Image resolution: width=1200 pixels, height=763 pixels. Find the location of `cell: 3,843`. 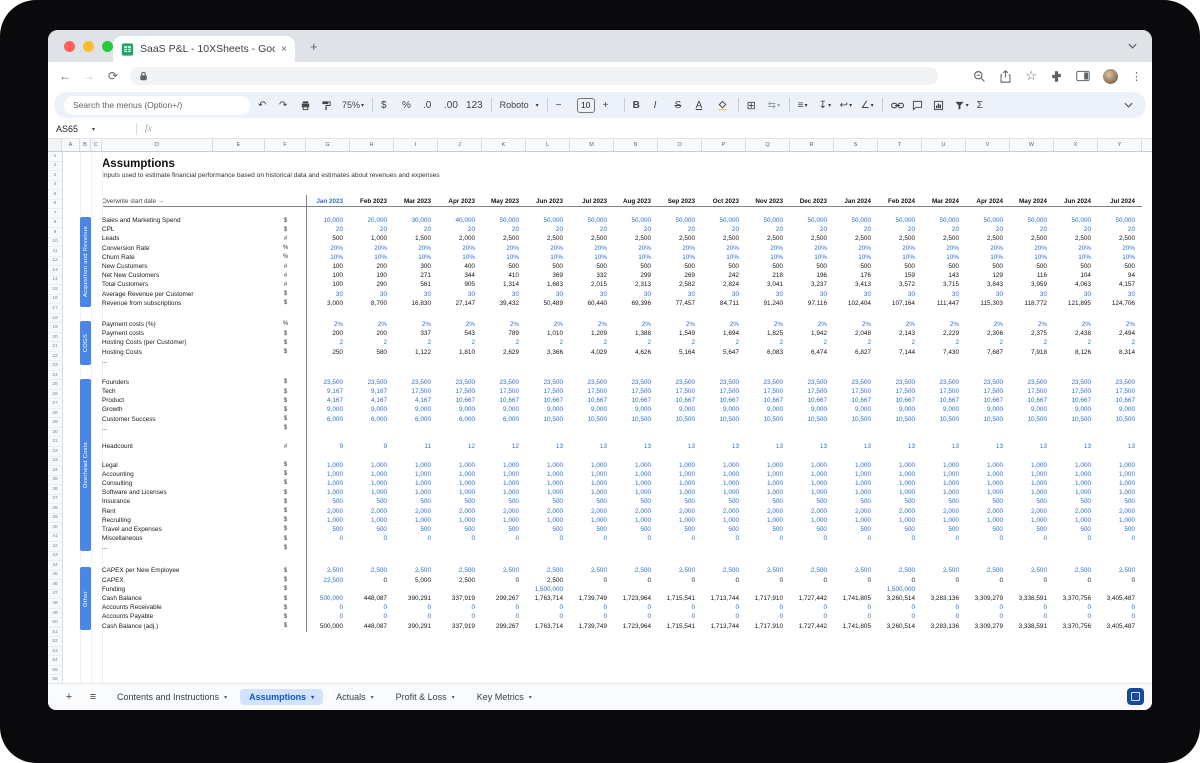

cell: 3,843 is located at coordinates (988, 284).